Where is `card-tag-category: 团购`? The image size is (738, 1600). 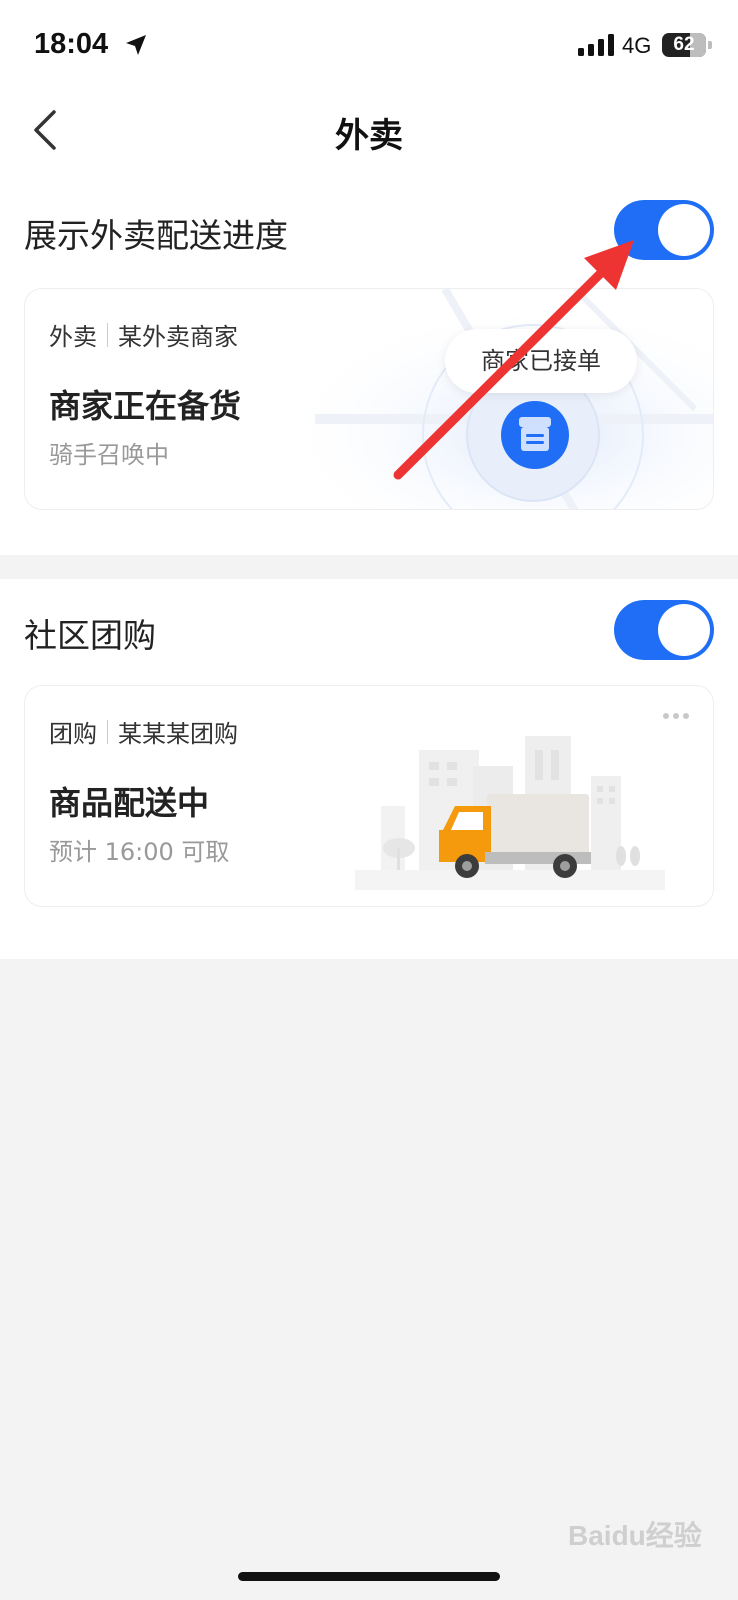
card-tag-category: 团购 is located at coordinates (73, 734).